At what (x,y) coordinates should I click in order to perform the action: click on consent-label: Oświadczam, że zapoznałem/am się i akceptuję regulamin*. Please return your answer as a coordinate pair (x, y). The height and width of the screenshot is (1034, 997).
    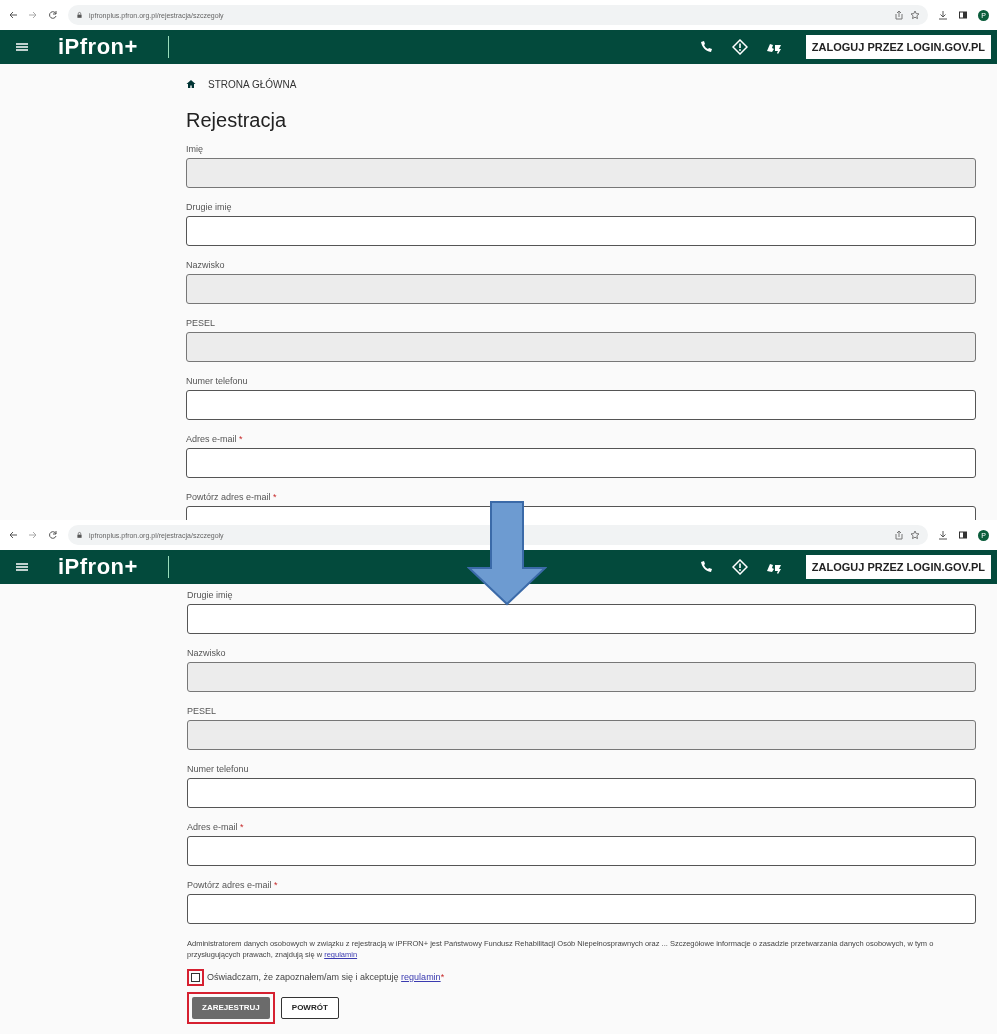
    Looking at the image, I should click on (326, 977).